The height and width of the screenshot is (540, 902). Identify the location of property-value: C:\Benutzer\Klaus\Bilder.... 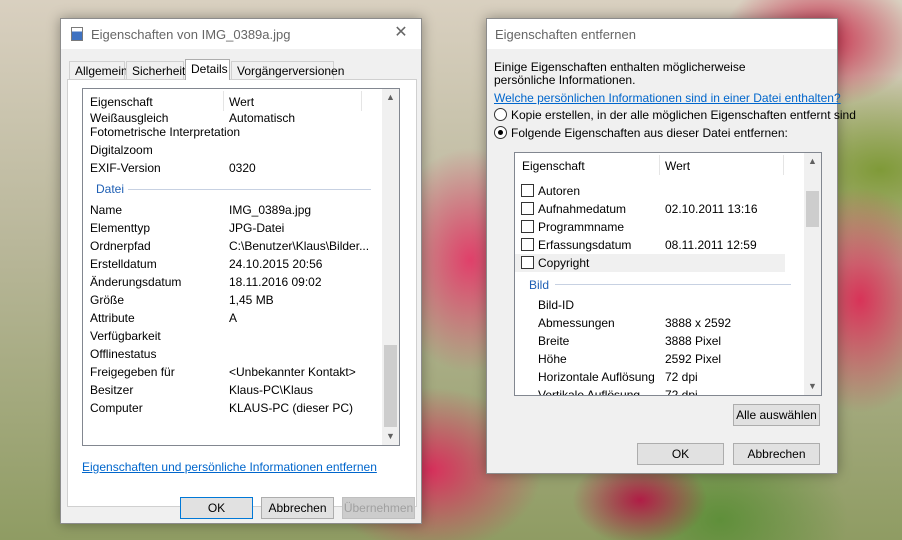
(299, 246).